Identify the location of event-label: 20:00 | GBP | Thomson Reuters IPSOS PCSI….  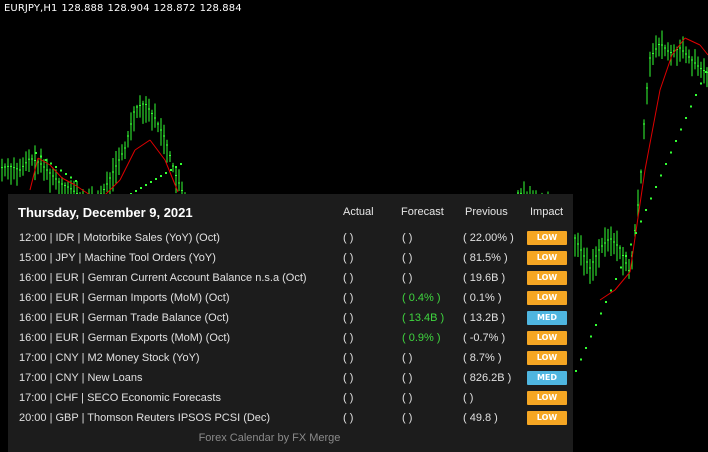
(145, 418).